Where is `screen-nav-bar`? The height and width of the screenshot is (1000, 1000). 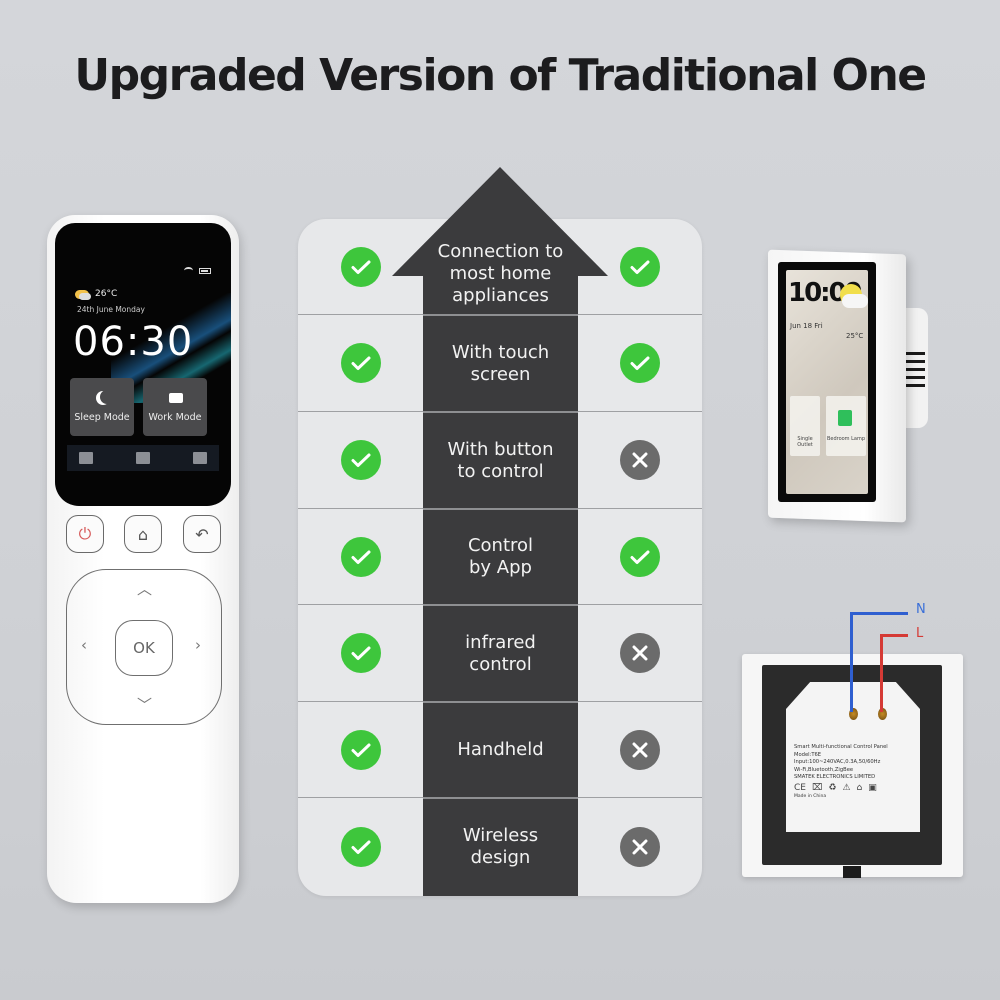 screen-nav-bar is located at coordinates (143, 458).